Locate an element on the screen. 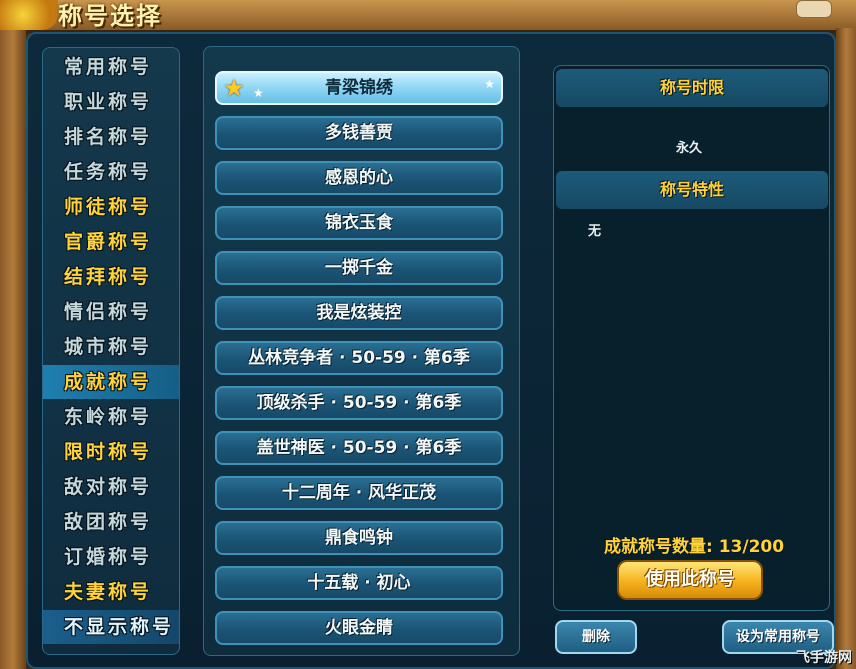 The height and width of the screenshot is (669, 856). title-option-label: 鼎食鸣钟 is located at coordinates (359, 538).